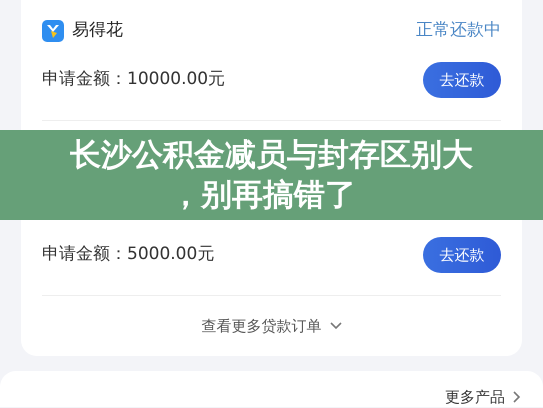 This screenshot has height=408, width=543. Describe the element at coordinates (97, 30) in the screenshot. I see `app-name: 易得花` at that location.